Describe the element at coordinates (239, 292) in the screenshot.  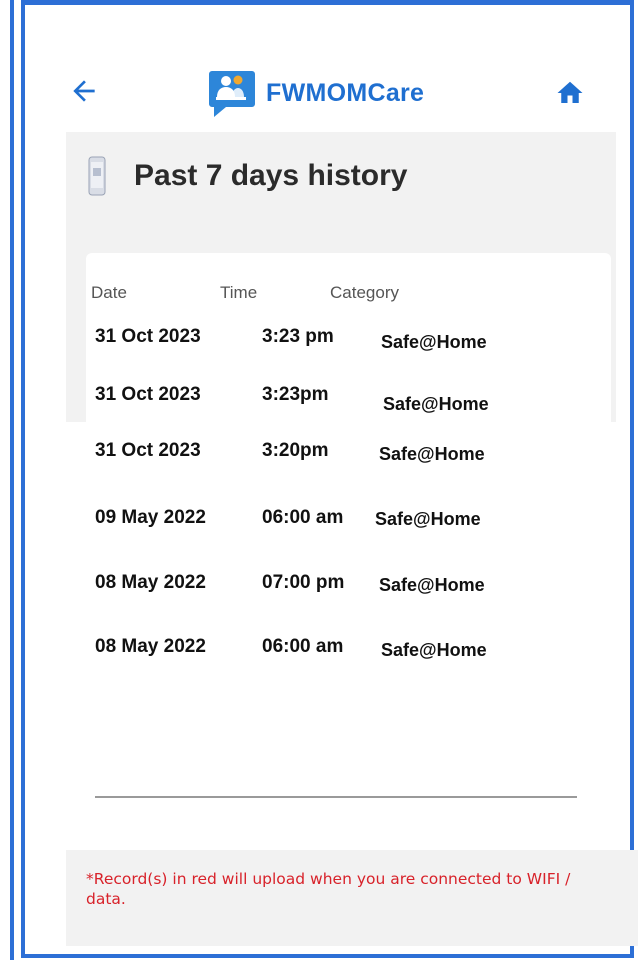
I see `column-header-time: Time` at that location.